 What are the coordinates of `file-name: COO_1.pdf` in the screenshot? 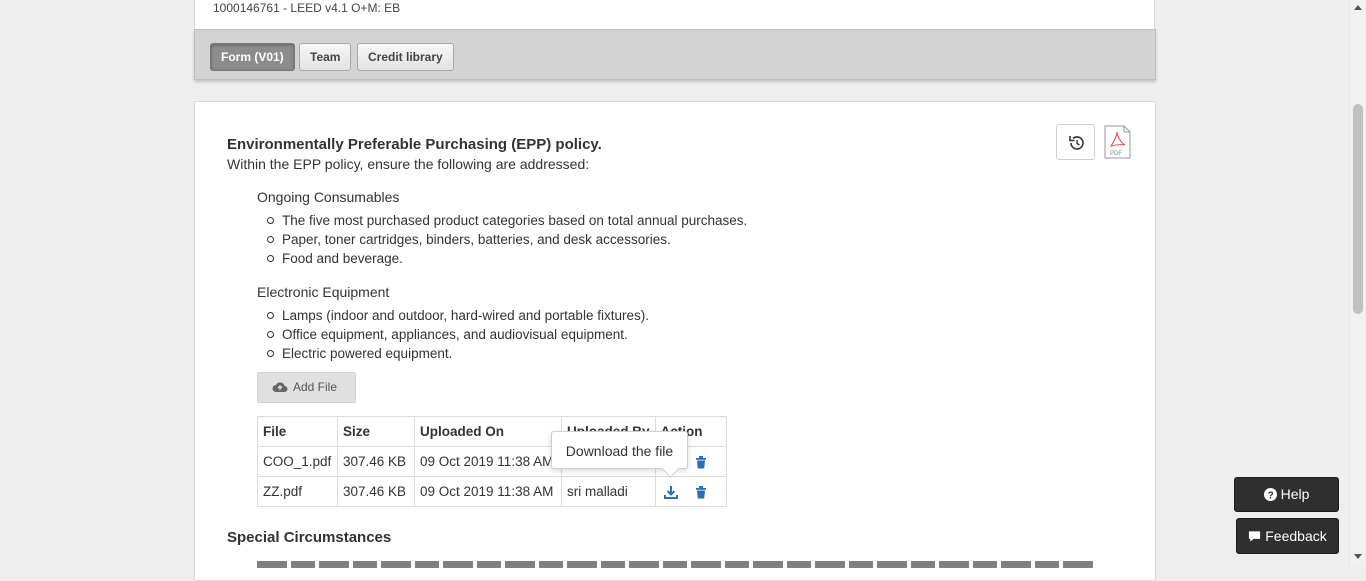 It's located at (297, 461).